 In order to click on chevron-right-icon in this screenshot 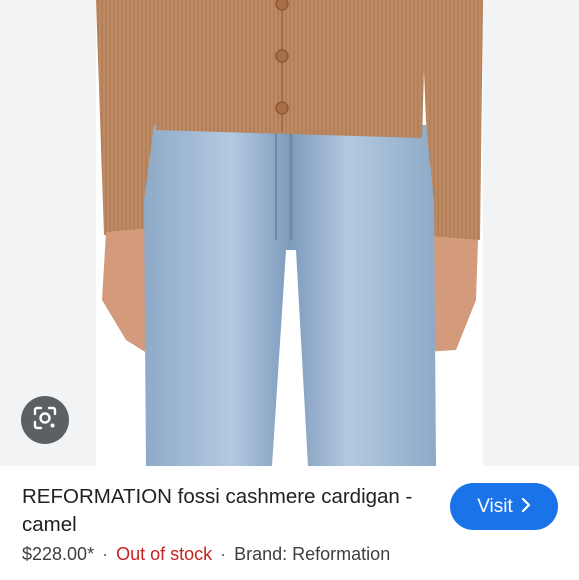, I will do `click(526, 507)`.